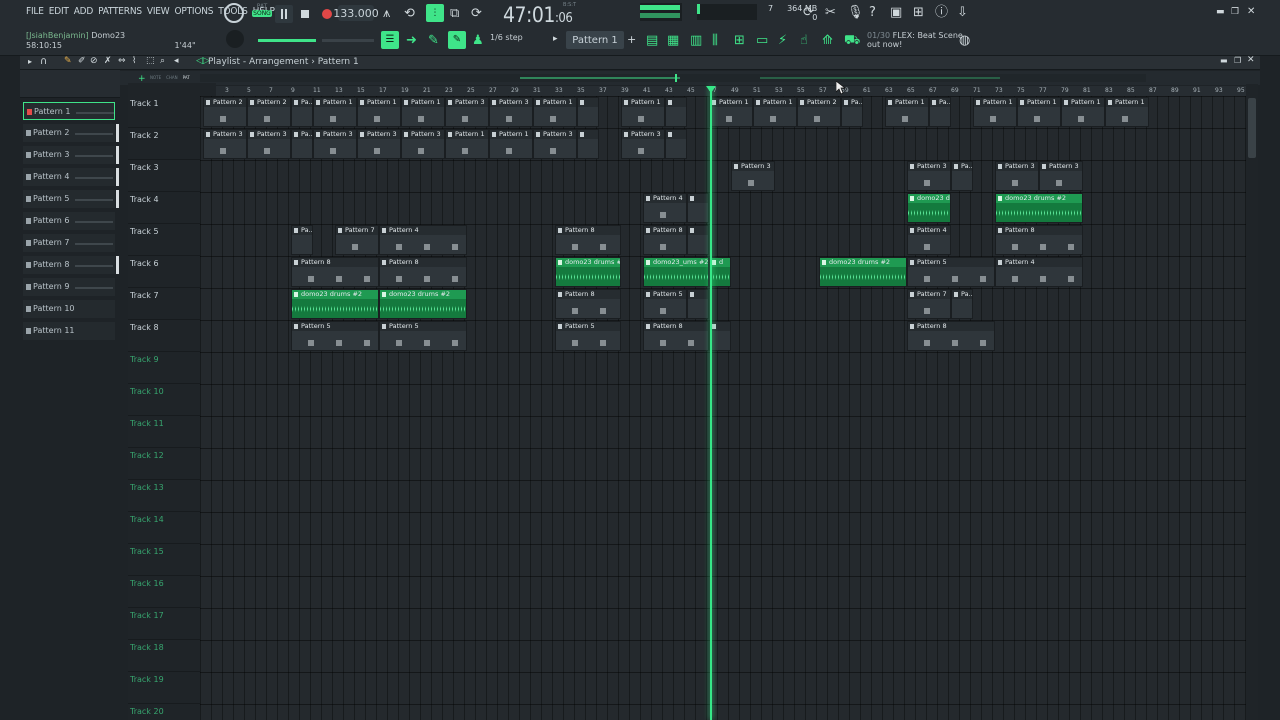 This screenshot has height=720, width=1280. I want to click on mixer-icon: ⊞, so click(918, 12).